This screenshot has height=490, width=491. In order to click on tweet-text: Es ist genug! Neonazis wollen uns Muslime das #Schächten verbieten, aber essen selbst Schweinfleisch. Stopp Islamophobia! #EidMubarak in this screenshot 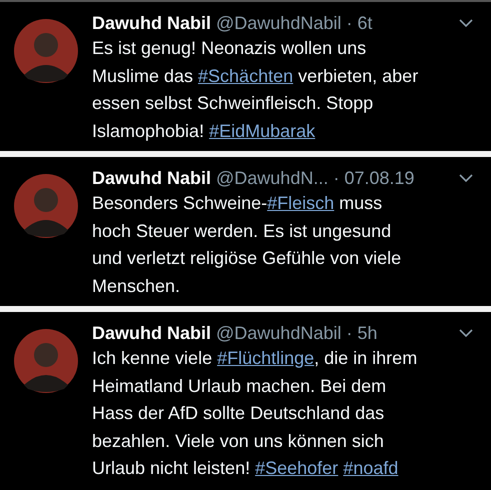, I will do `click(256, 90)`.